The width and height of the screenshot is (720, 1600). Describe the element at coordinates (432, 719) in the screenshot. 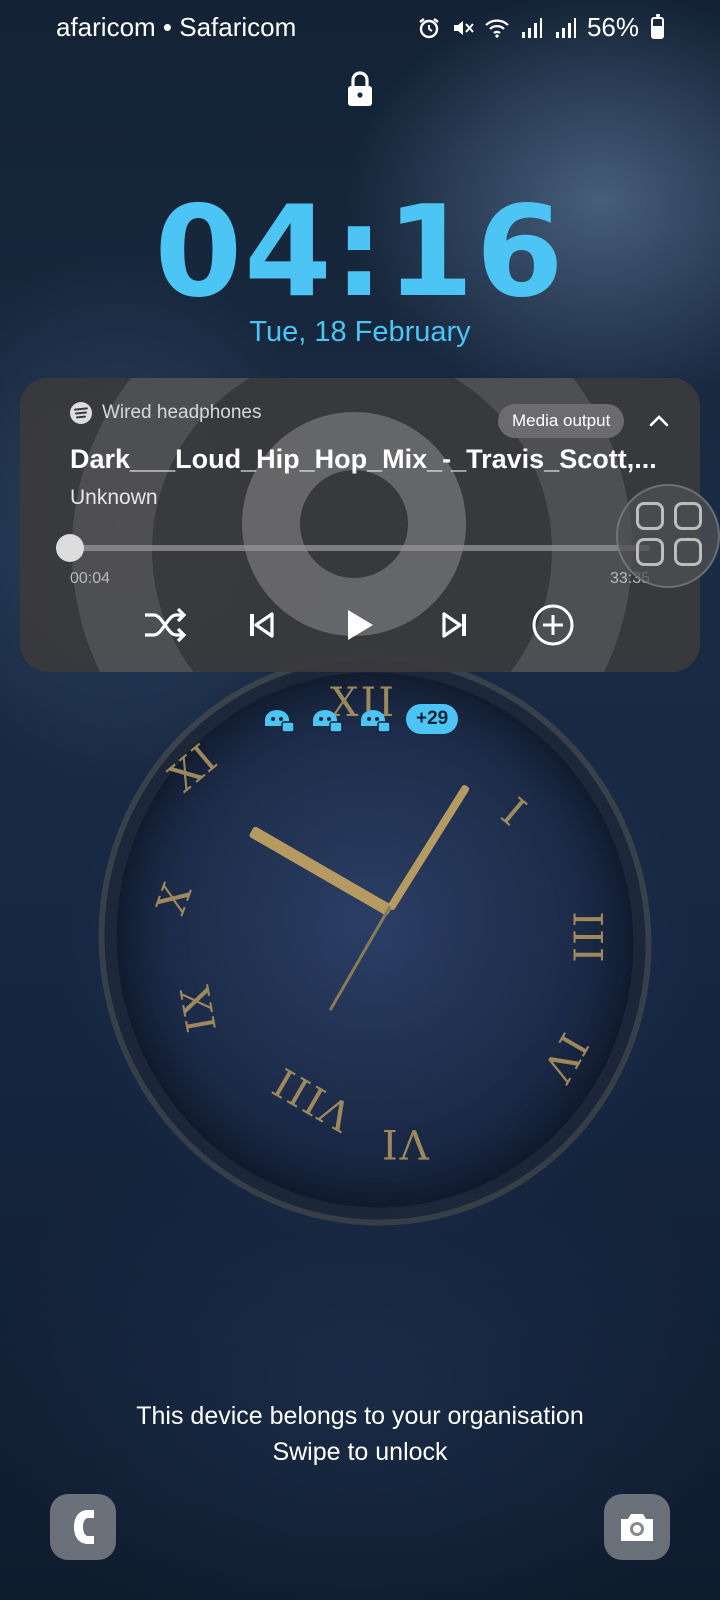

I see `more-notifications-badge: +29` at that location.